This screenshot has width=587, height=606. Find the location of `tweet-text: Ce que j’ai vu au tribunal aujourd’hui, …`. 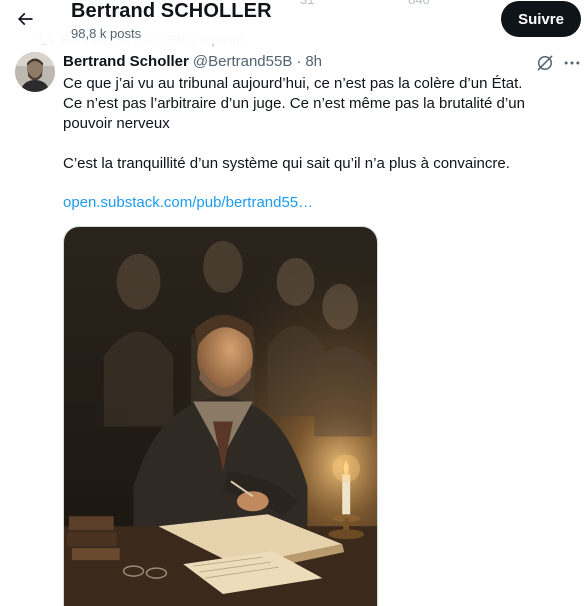

tweet-text: Ce que j’ai vu au tribunal aujourd’hui, … is located at coordinates (315, 124).